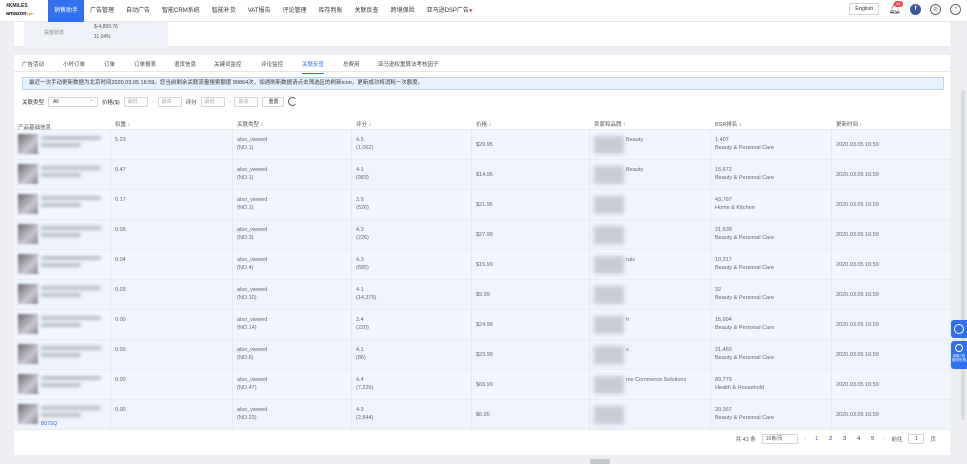  I want to click on bottom-scroll-handle, so click(600, 461).